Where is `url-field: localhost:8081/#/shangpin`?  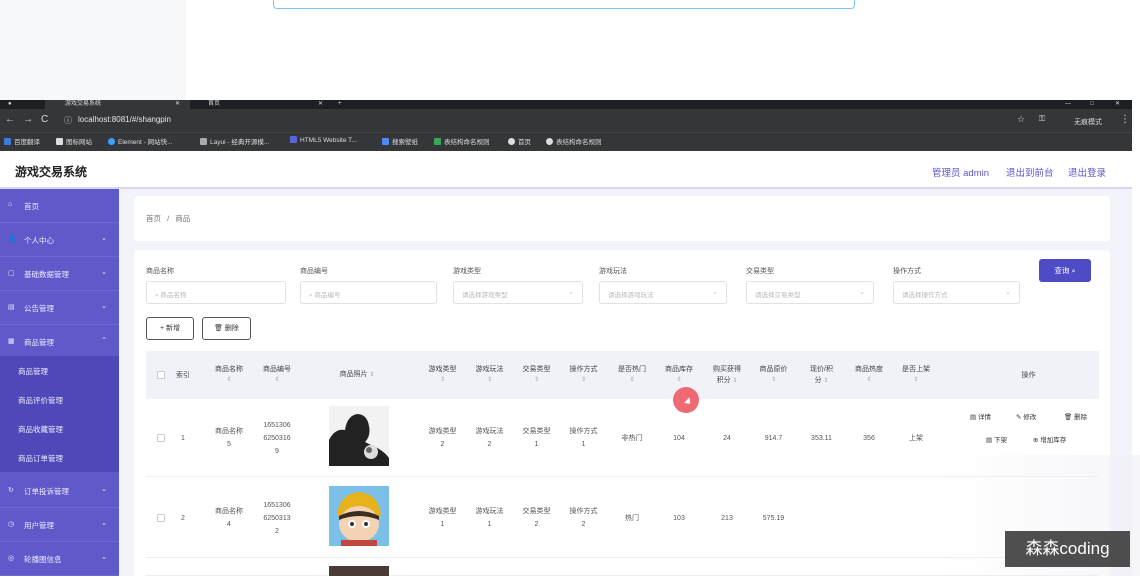 url-field: localhost:8081/#/shangpin is located at coordinates (124, 119).